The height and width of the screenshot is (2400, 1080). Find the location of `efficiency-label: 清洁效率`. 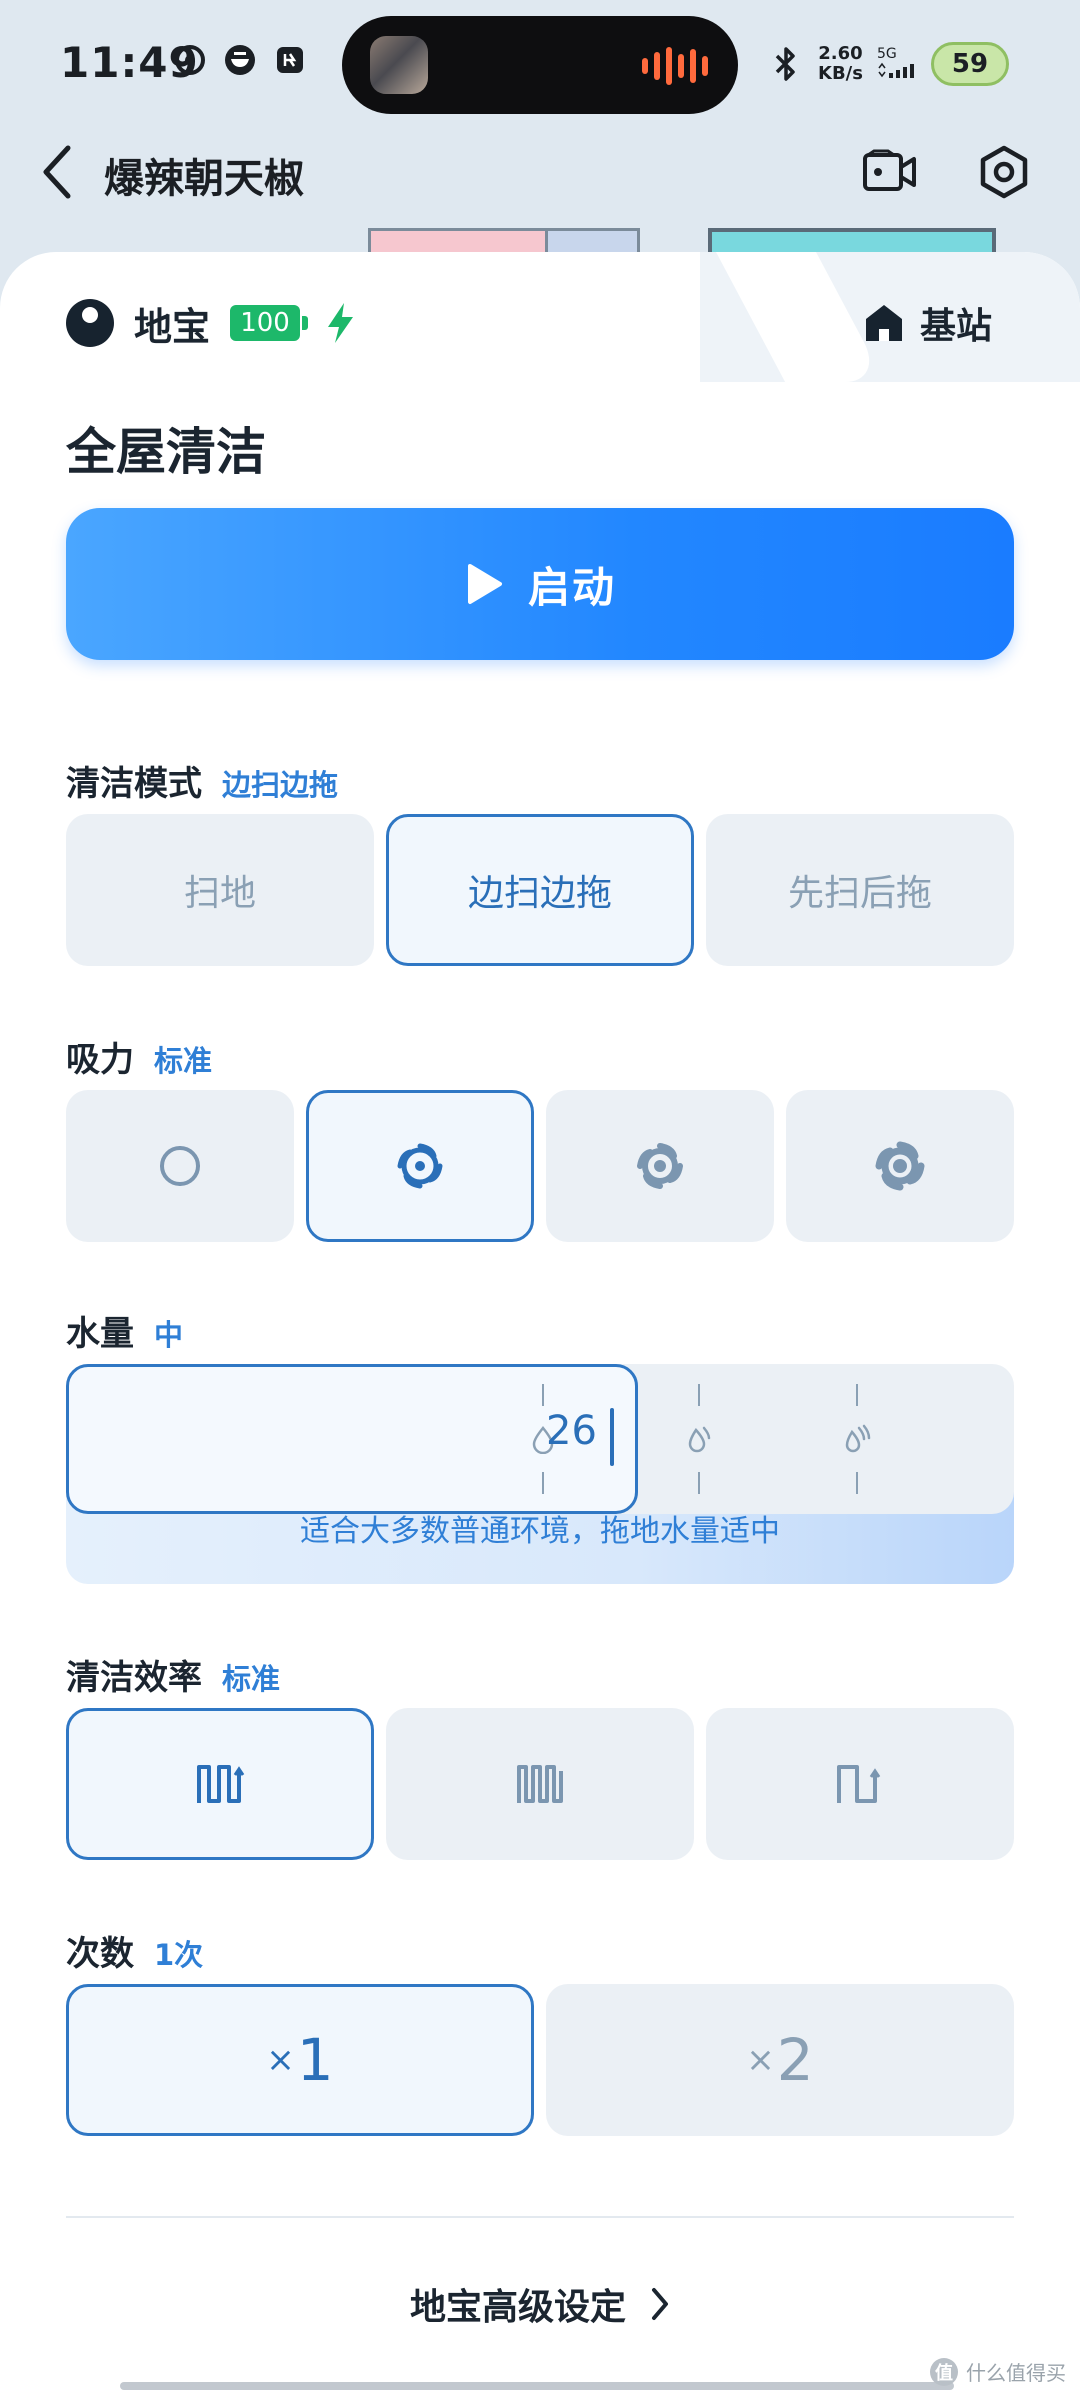

efficiency-label: 清洁效率 is located at coordinates (134, 1678).